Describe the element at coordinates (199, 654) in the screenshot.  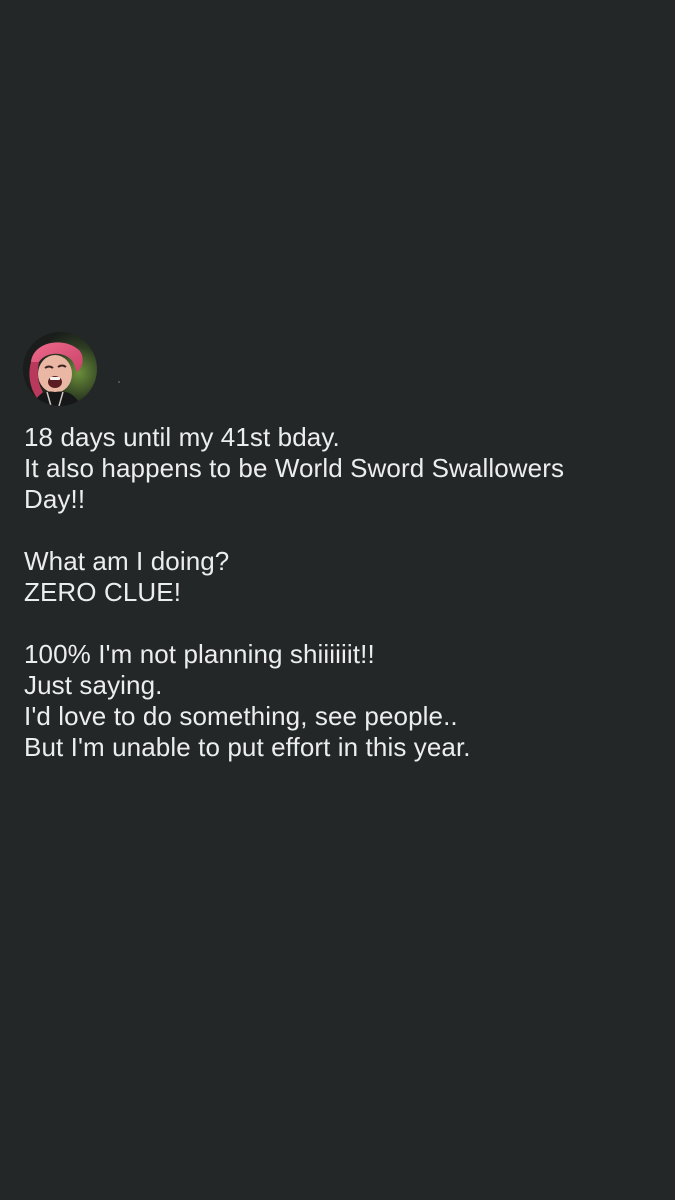
I see `post-line: 100% I'm not planning shiiiiiit!!` at that location.